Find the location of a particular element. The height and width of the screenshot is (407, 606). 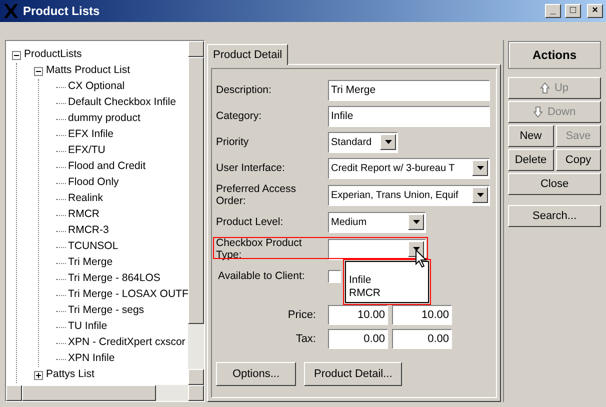

field-label: Checkbox Product Type: is located at coordinates (259, 249).